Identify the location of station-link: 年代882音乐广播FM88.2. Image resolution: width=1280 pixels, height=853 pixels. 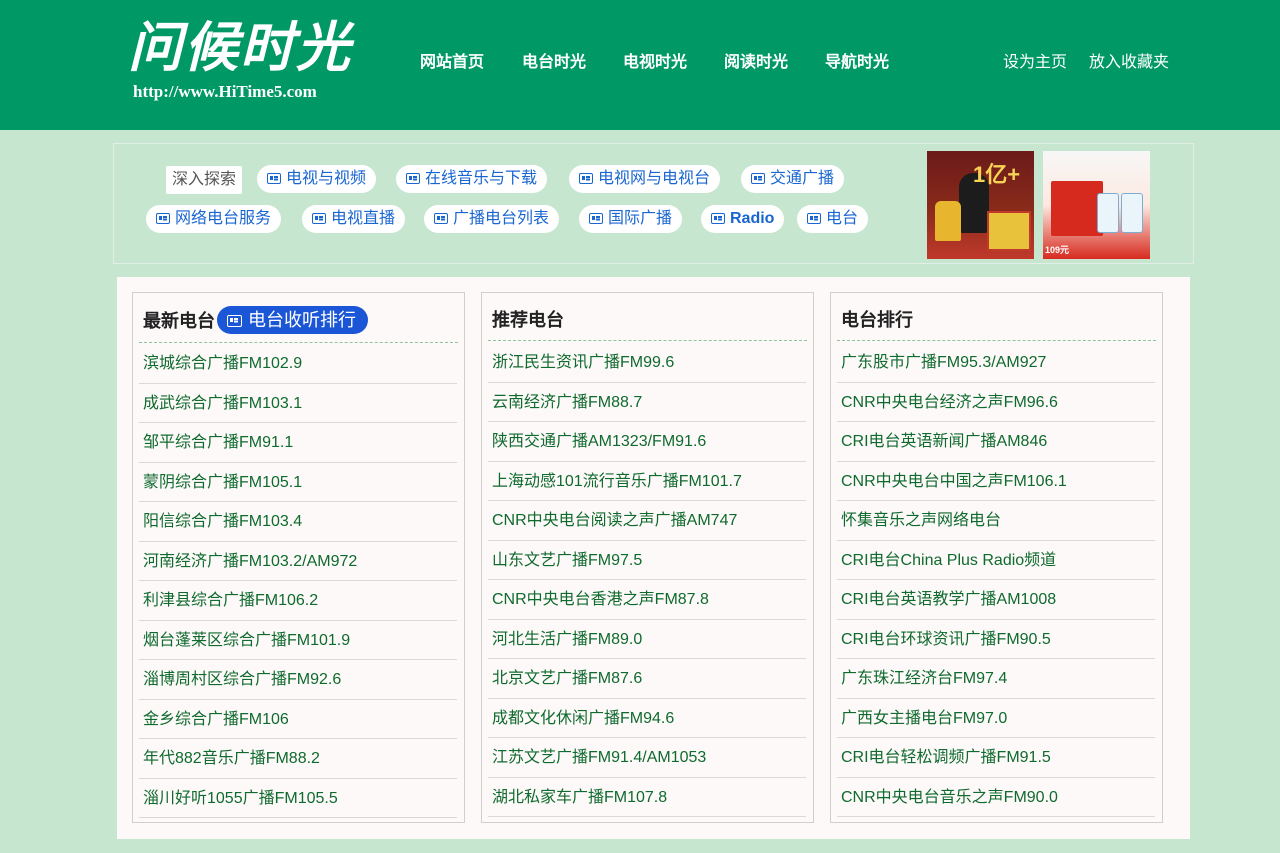
(298, 759).